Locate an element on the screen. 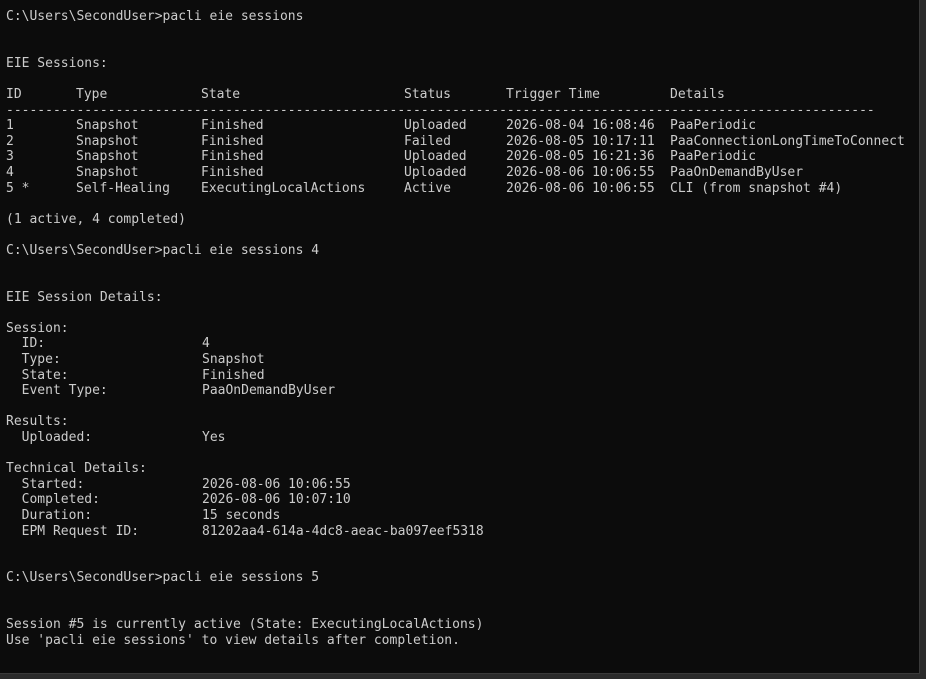 The width and height of the screenshot is (926, 679). command-text: pacli eie sessions is located at coordinates (233, 16).